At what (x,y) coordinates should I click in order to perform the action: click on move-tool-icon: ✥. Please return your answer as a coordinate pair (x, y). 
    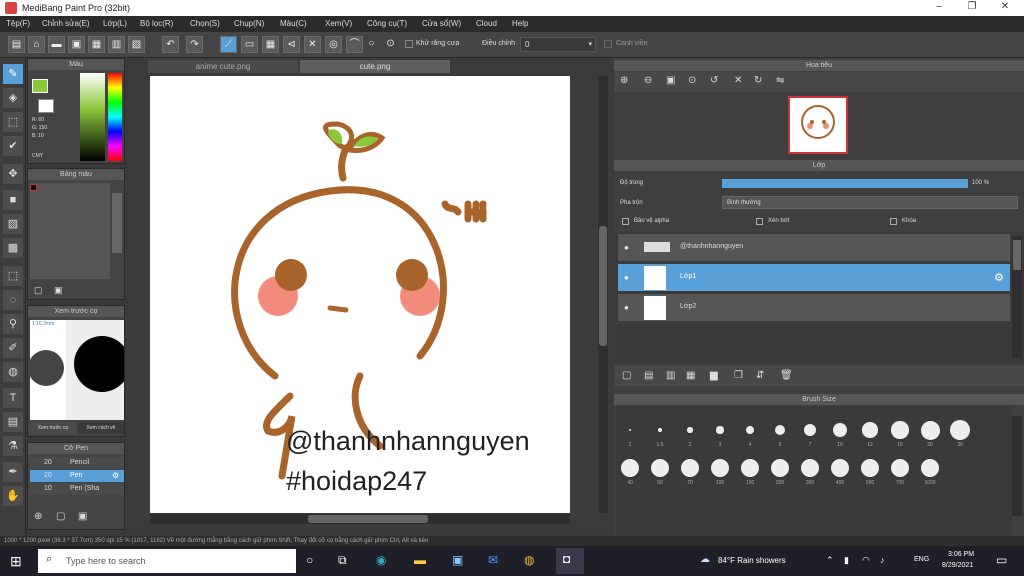
    Looking at the image, I should click on (13, 174).